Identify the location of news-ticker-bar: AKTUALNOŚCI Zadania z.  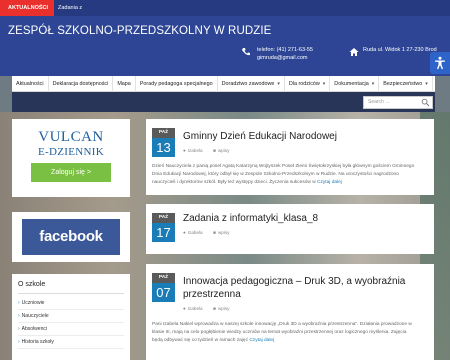
(225, 8).